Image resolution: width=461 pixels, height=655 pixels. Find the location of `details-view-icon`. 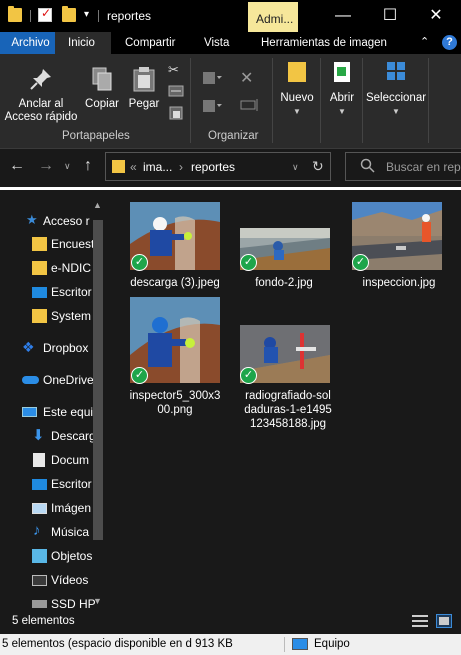

details-view-icon is located at coordinates (420, 621).